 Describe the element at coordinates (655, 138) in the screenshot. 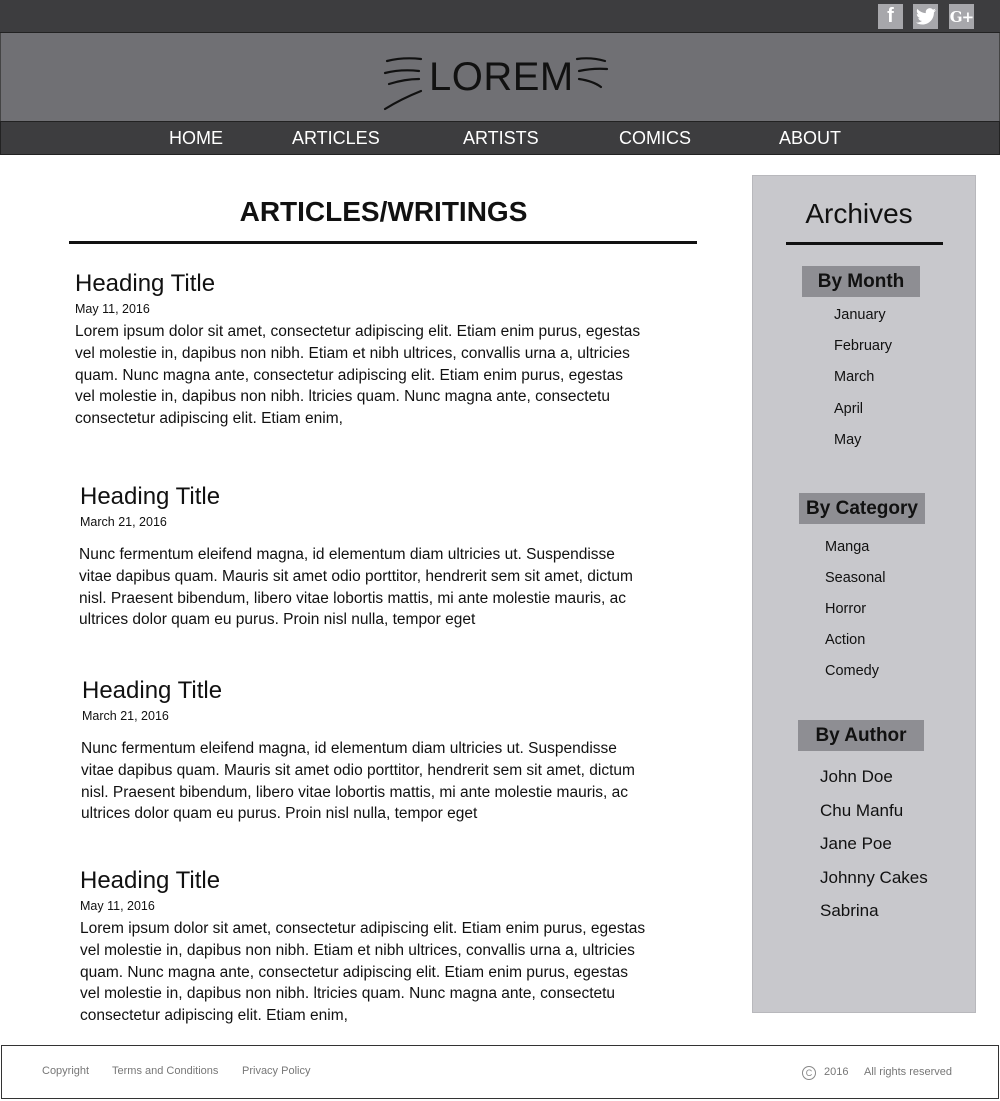

I see `nav-comics: COMICS` at that location.